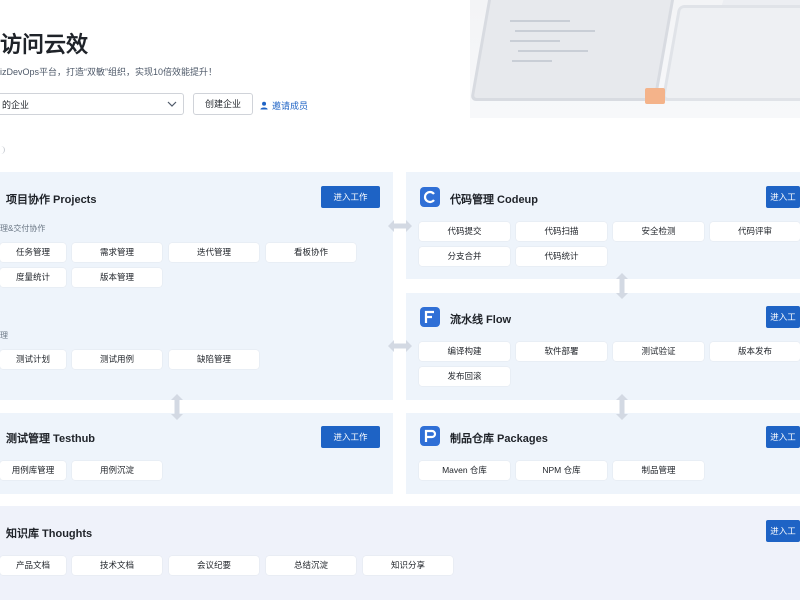 Image resolution: width=800 pixels, height=600 pixels. What do you see at coordinates (561, 470) in the screenshot?
I see `chip-npm-repo: NPM 仓库` at bounding box center [561, 470].